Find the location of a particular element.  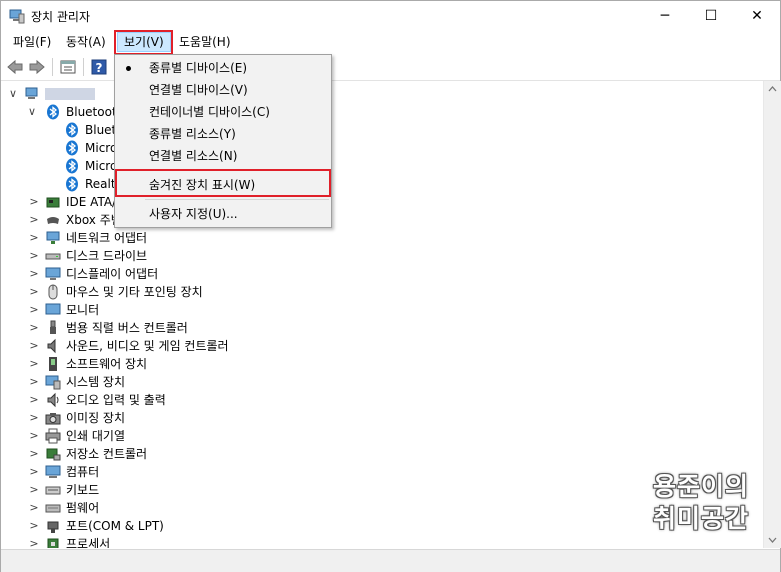

network-adapter-icon is located at coordinates (53, 237).